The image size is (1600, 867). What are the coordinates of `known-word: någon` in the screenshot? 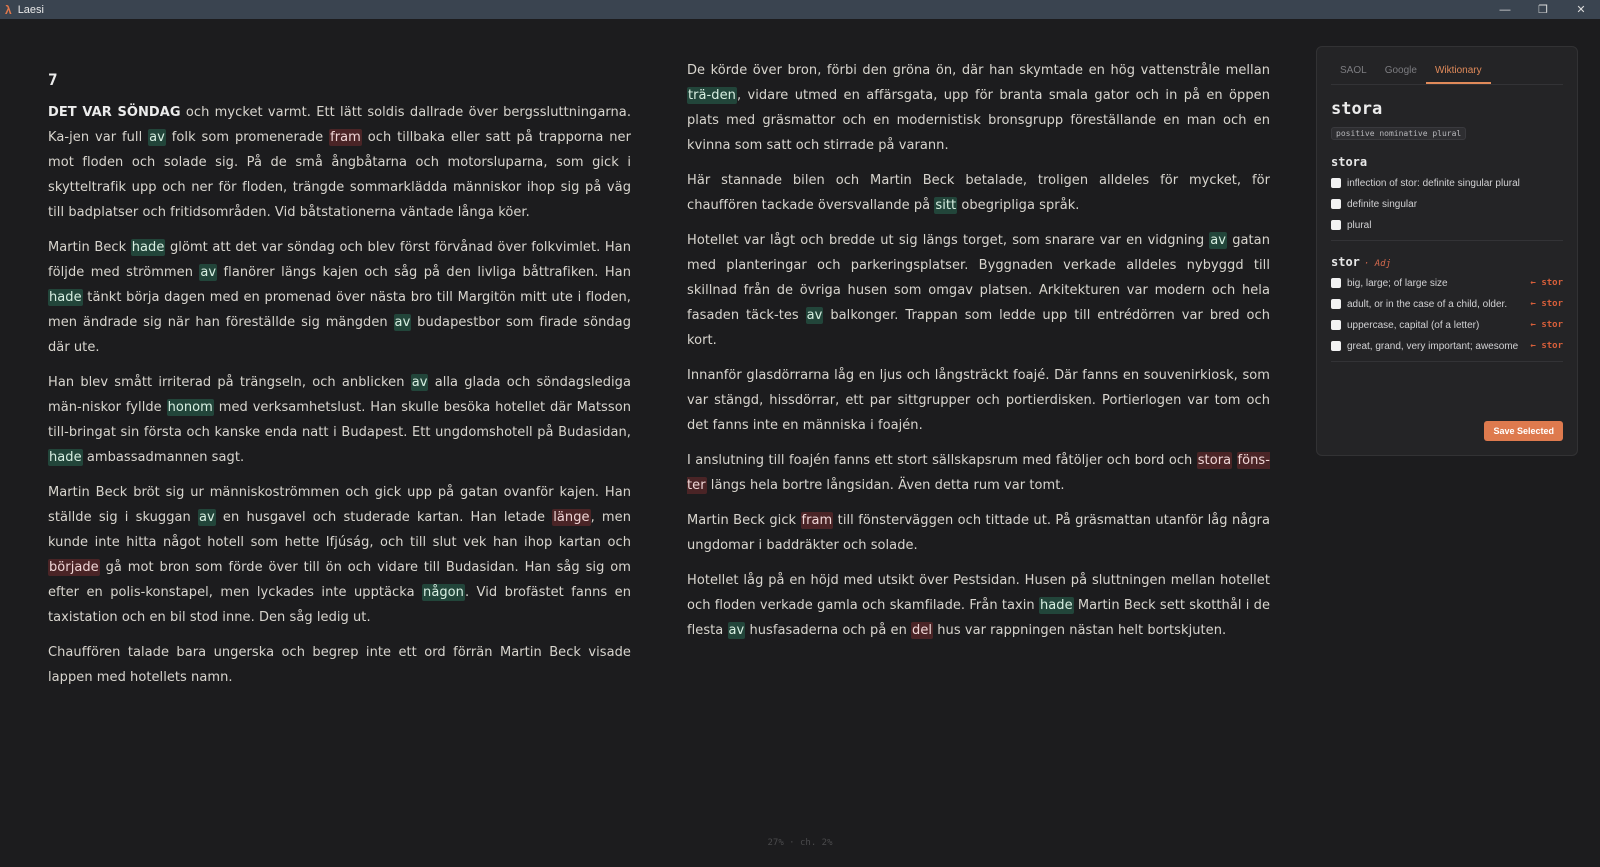 It's located at (443, 592).